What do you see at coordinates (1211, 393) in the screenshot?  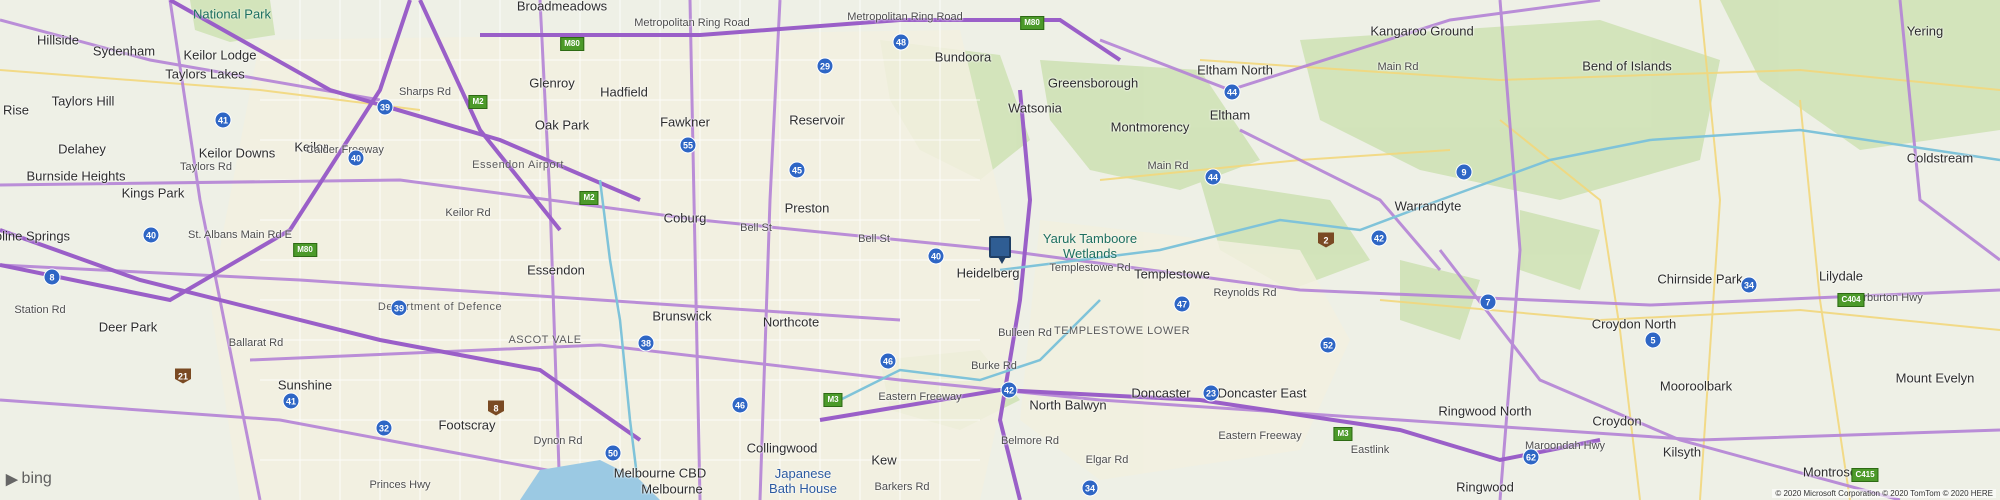 I see `route-shield-icon: 23` at bounding box center [1211, 393].